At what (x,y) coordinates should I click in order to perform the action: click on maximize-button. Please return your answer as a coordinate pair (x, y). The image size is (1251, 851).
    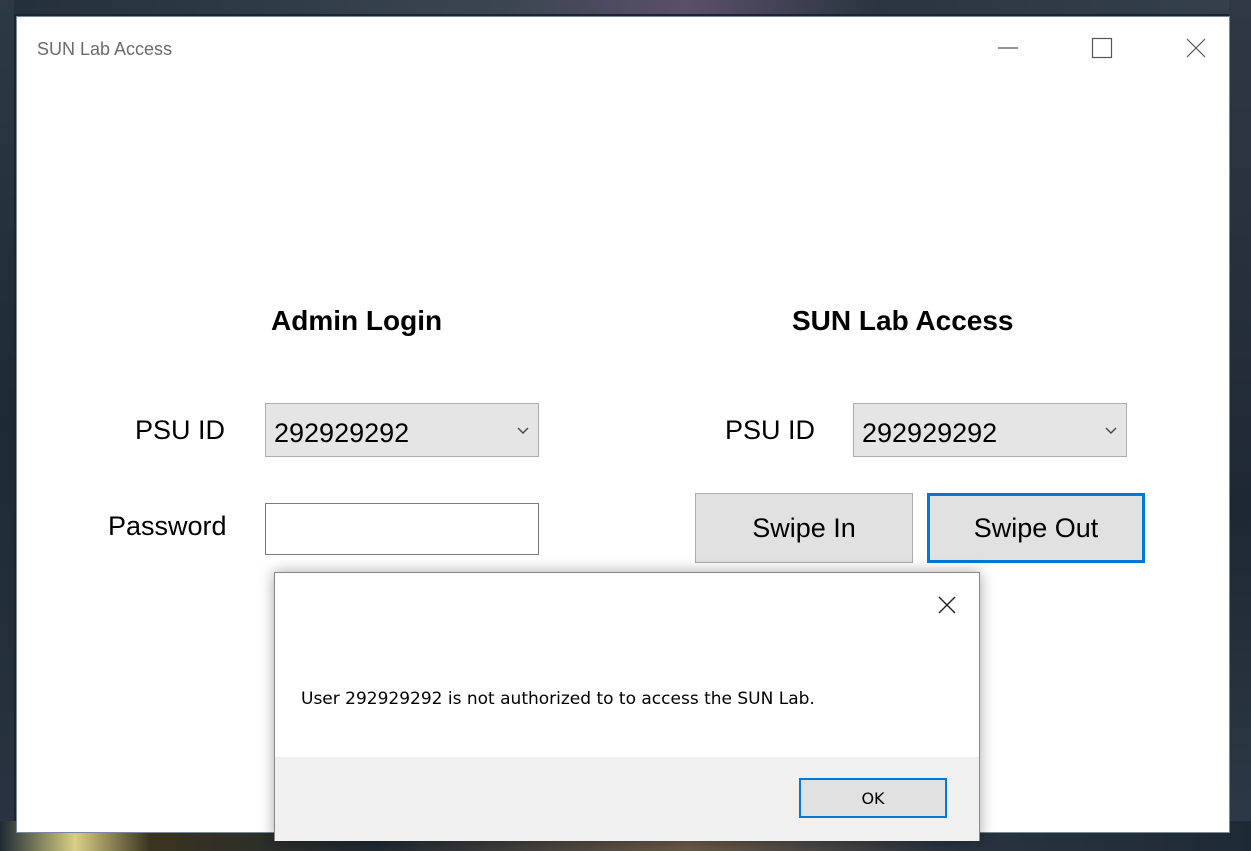
    Looking at the image, I should click on (1102, 48).